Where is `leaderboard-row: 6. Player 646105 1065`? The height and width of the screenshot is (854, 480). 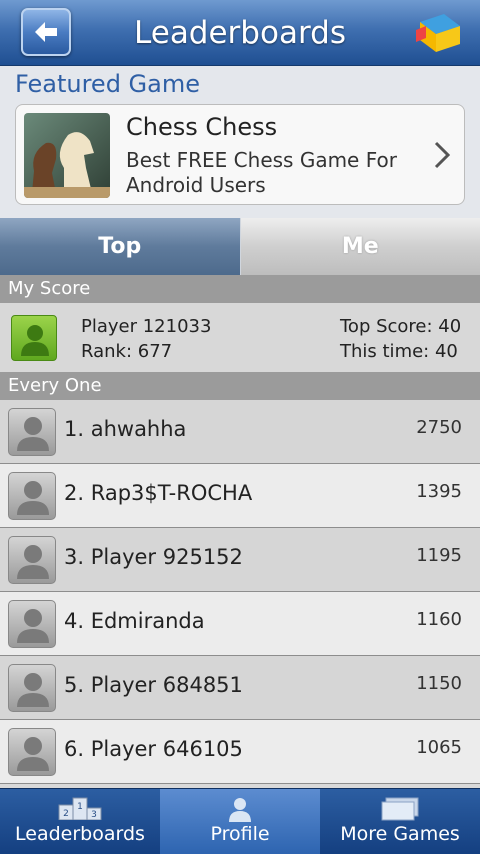 leaderboard-row: 6. Player 646105 1065 is located at coordinates (240, 752).